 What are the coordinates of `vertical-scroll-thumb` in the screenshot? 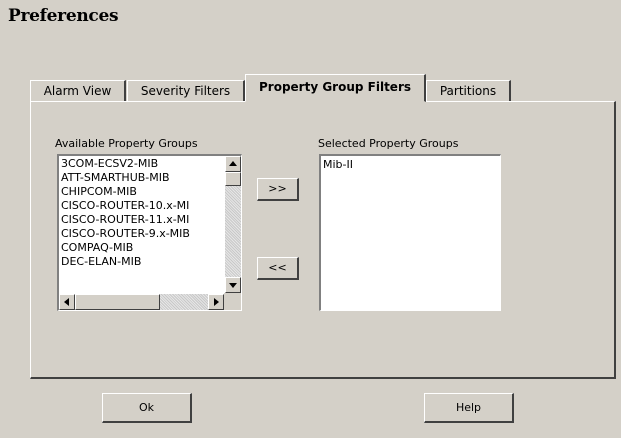 It's located at (233, 179).